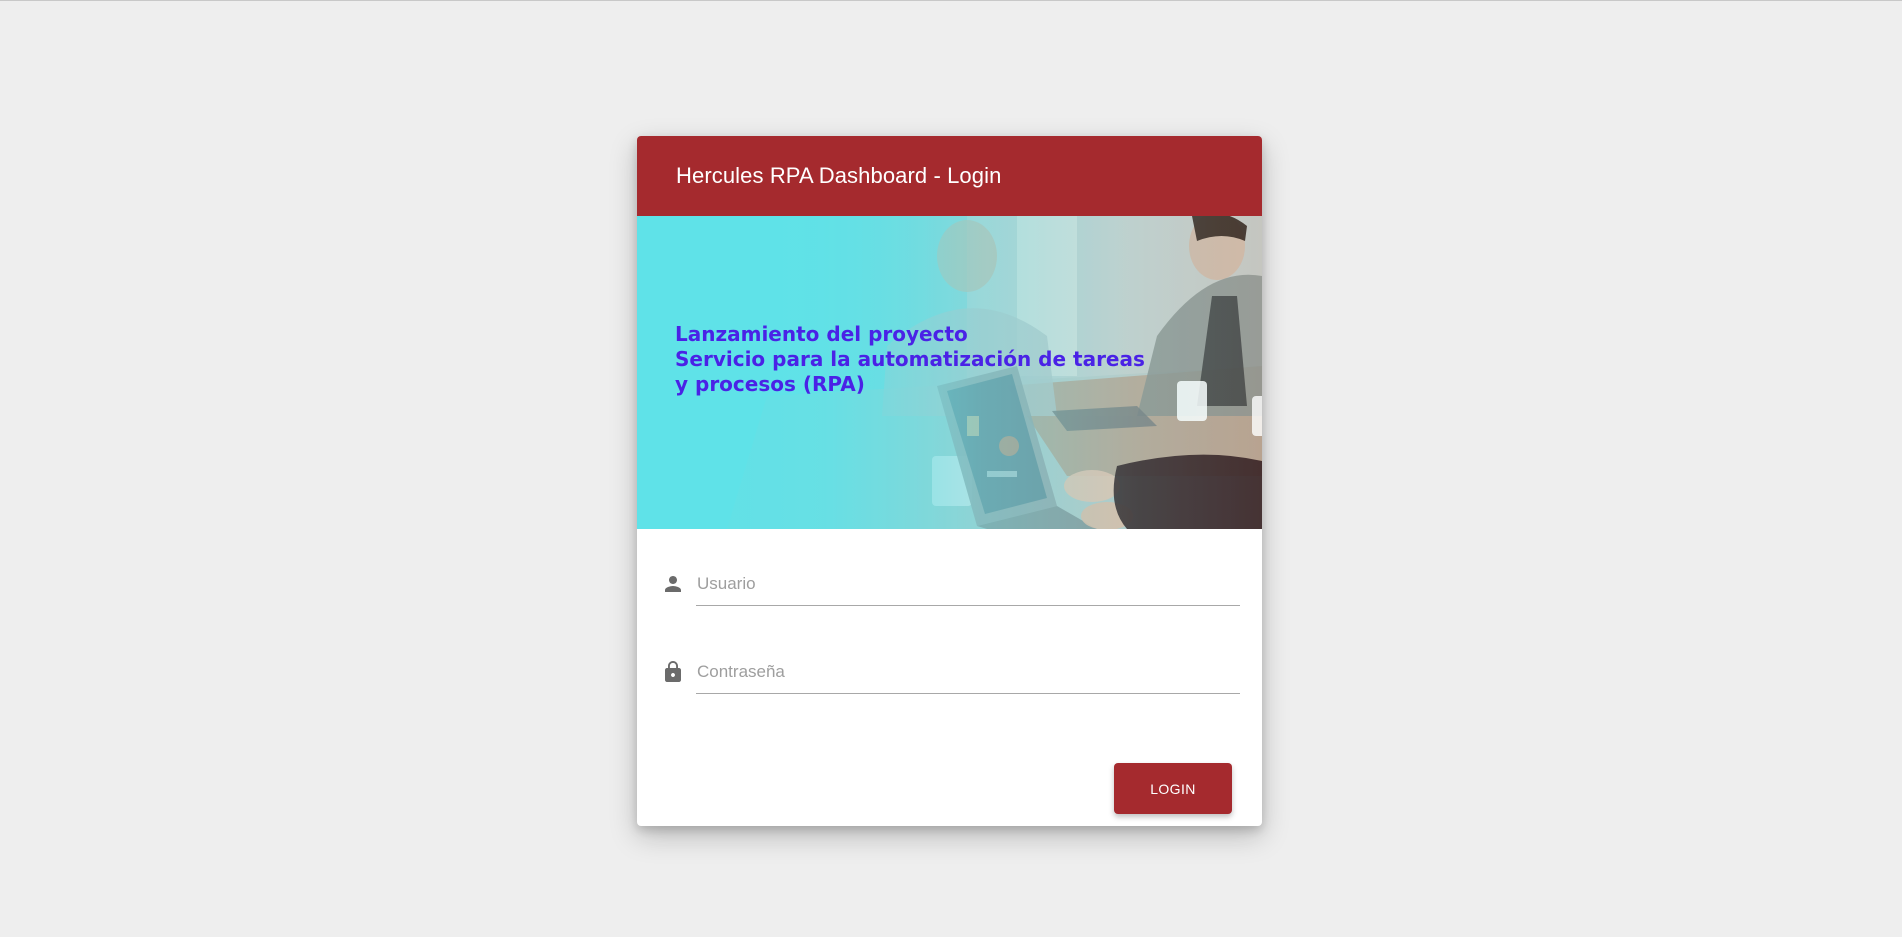  What do you see at coordinates (821, 334) in the screenshot?
I see `banner-line-1: Lanzamiento del proyecto` at bounding box center [821, 334].